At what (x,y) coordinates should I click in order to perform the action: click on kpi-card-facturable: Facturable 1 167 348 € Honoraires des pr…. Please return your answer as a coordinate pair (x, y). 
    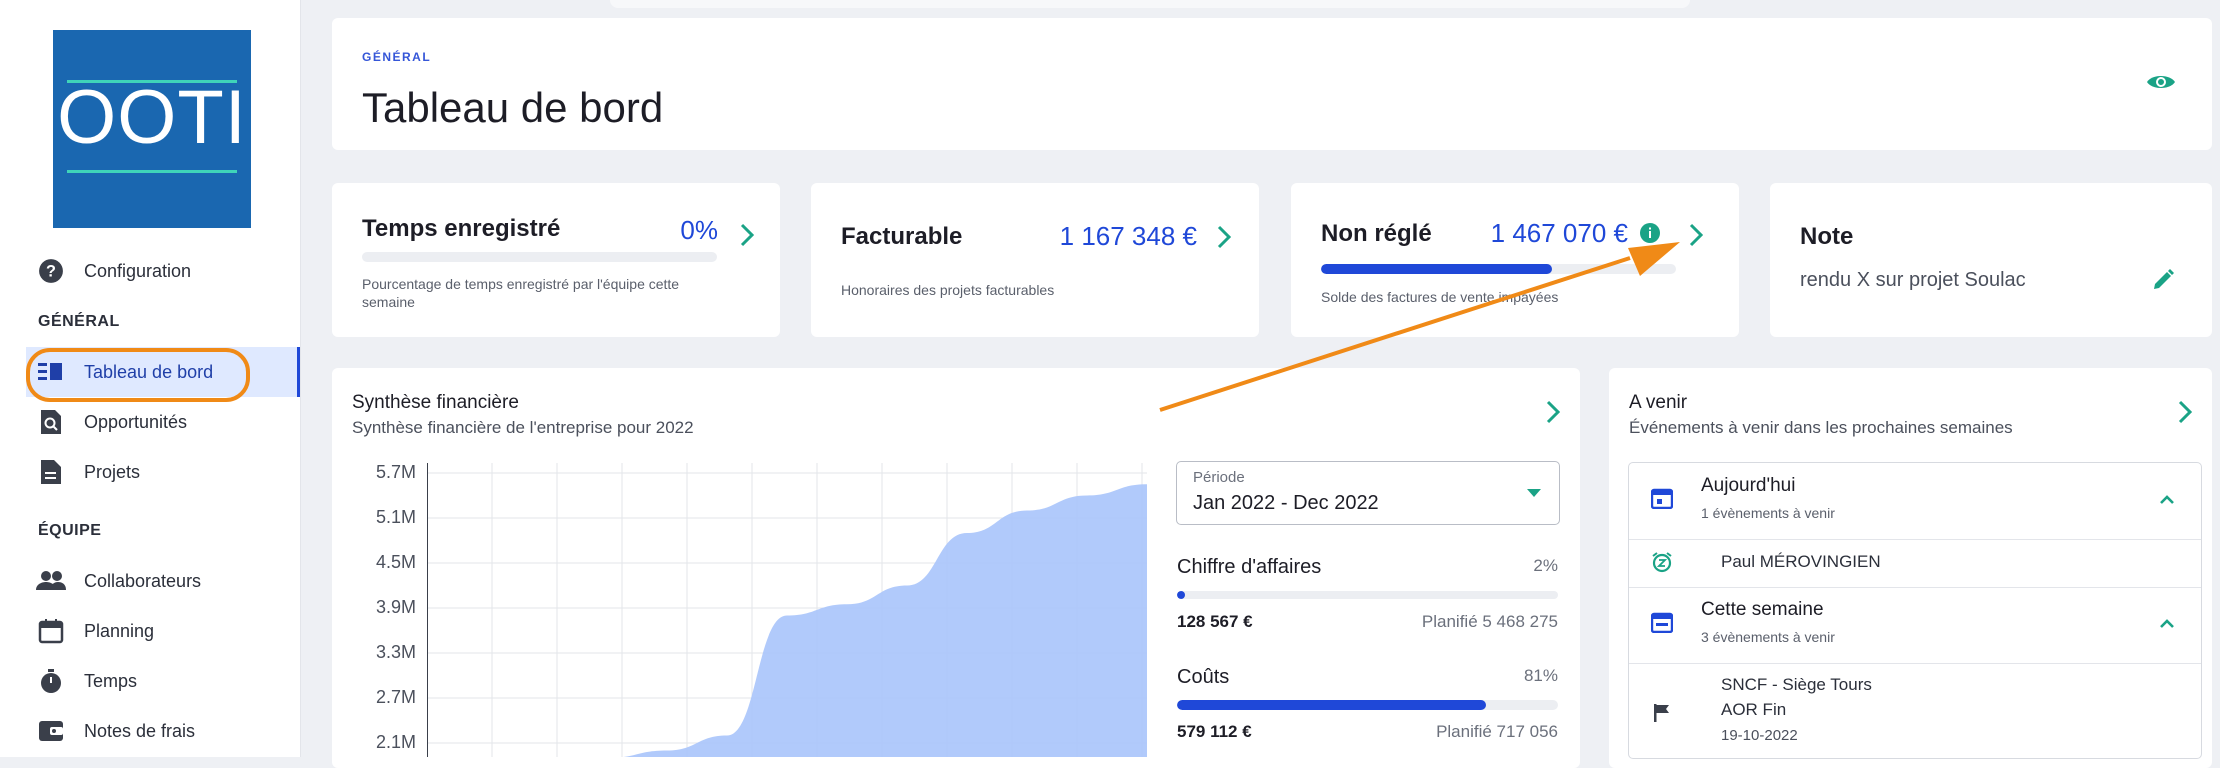
    Looking at the image, I should click on (1035, 260).